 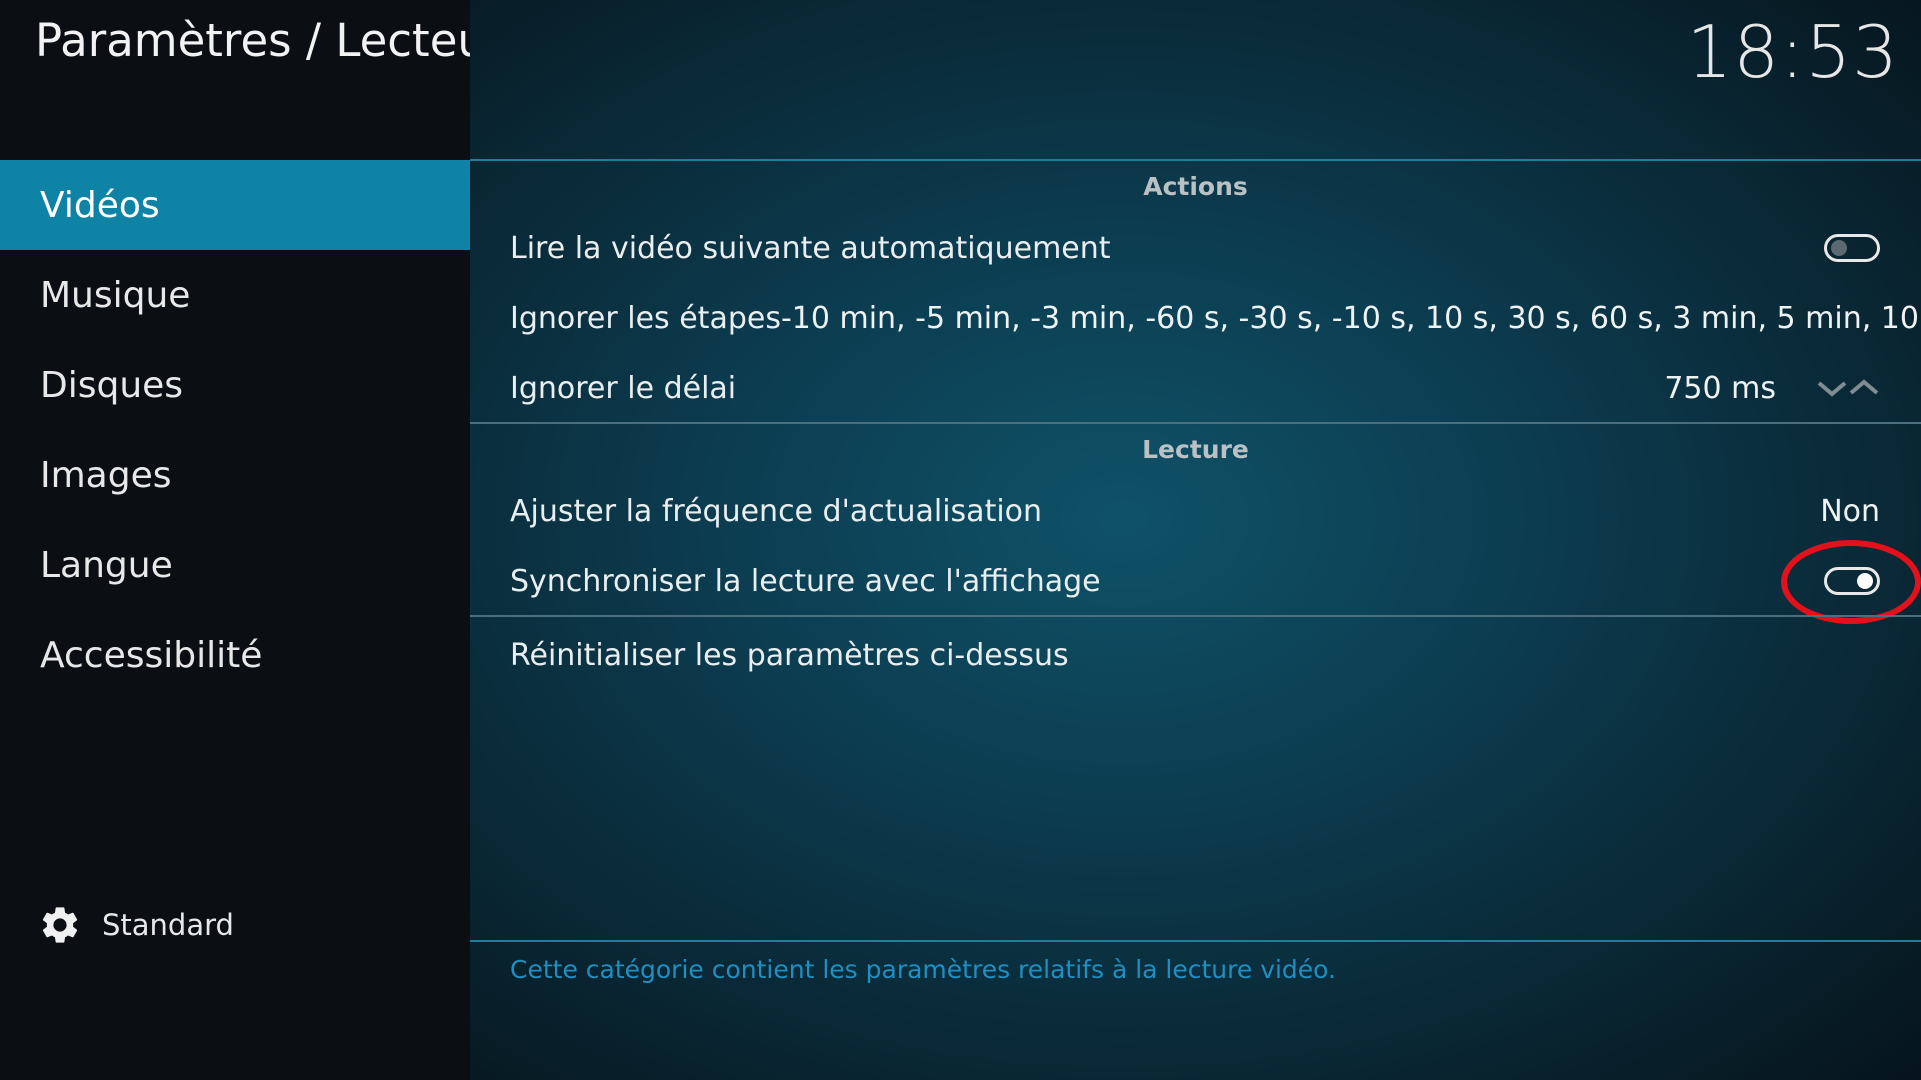 I want to click on settings-level-button: Standard, so click(x=136, y=925).